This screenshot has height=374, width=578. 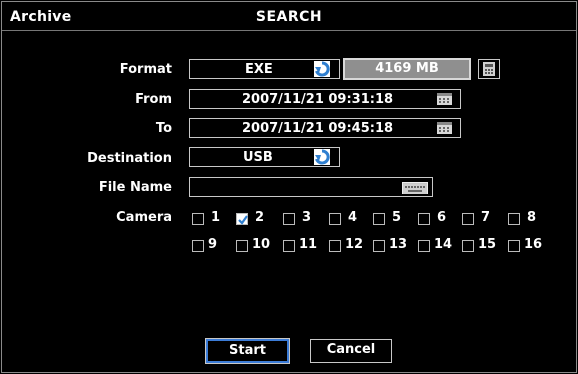 I want to click on camera-8-label: 8, so click(x=532, y=217).